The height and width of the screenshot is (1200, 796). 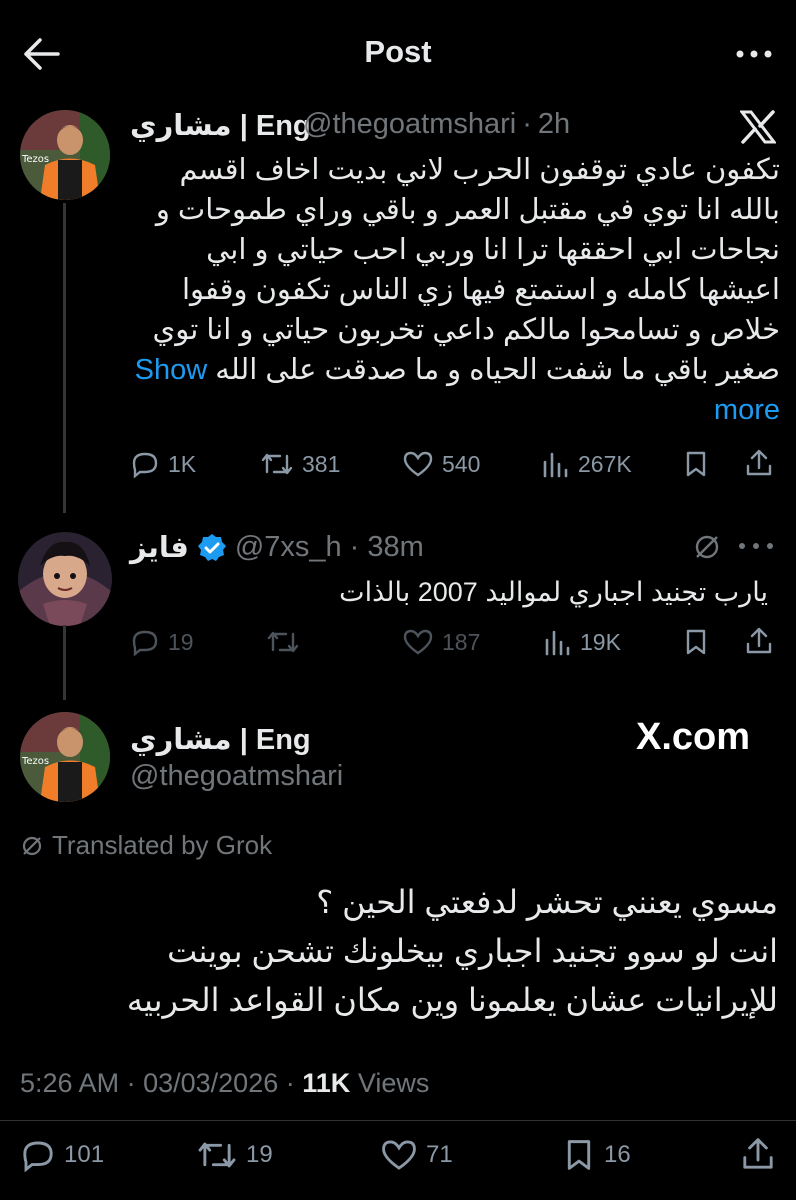 I want to click on view-count: 19K, so click(x=600, y=641).